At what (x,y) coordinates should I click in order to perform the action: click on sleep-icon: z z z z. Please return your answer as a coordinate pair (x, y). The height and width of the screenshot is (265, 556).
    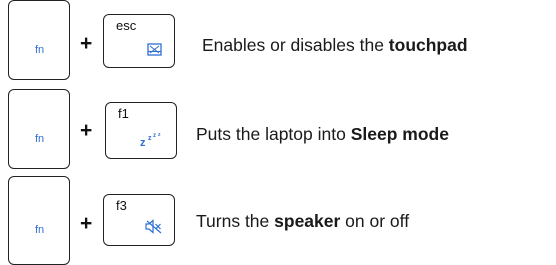
    Looking at the image, I should click on (152, 141).